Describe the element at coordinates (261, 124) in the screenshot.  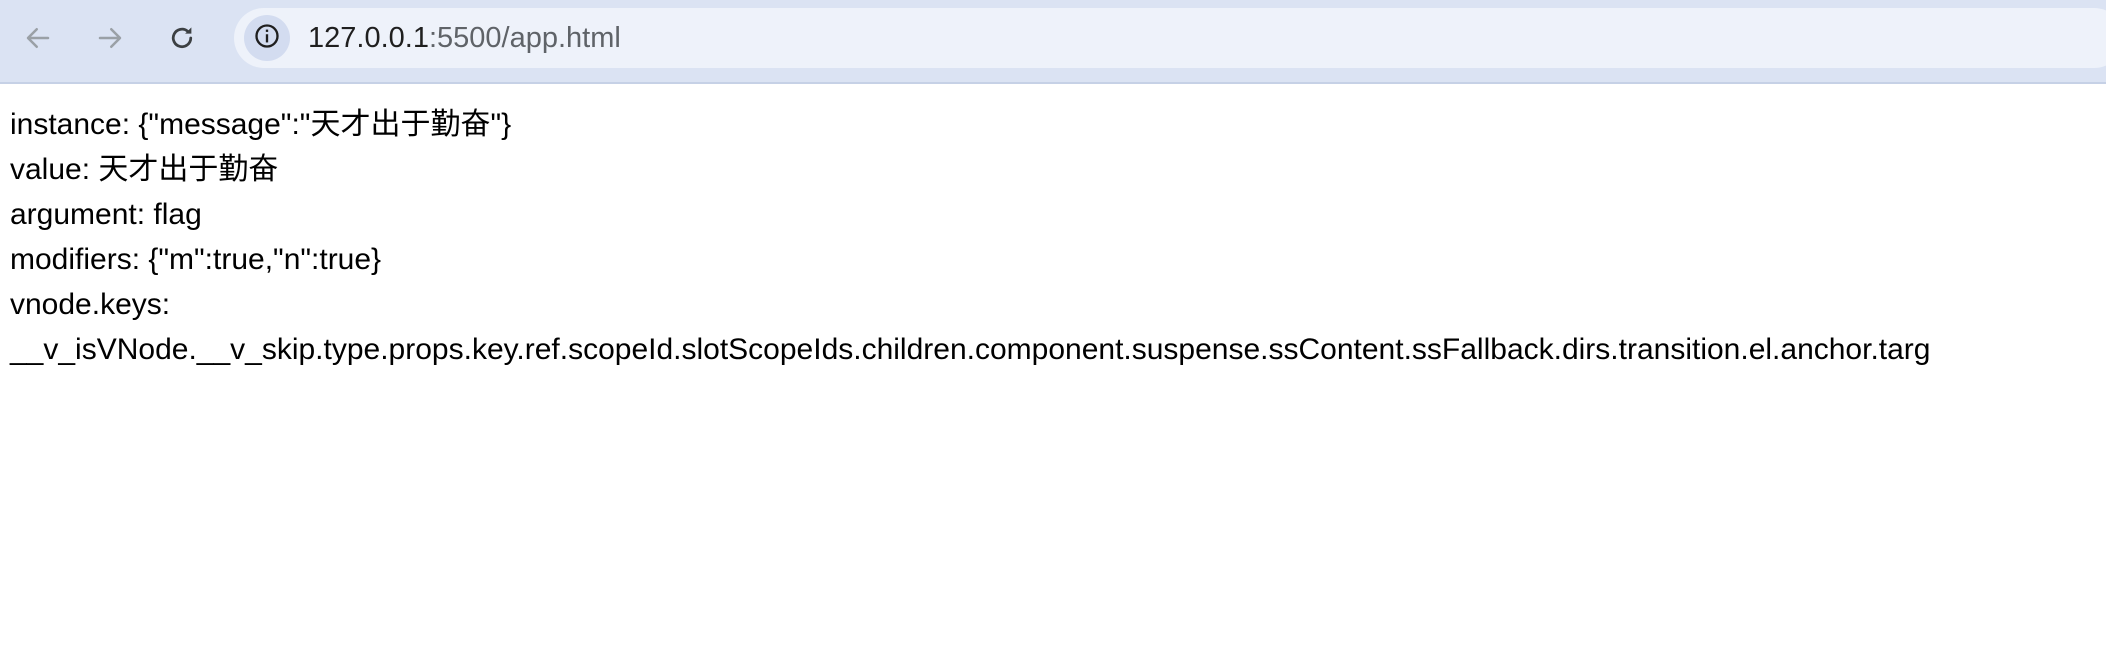
I see `instance-line: instance: {"message":"天才出于勤奋"}` at that location.